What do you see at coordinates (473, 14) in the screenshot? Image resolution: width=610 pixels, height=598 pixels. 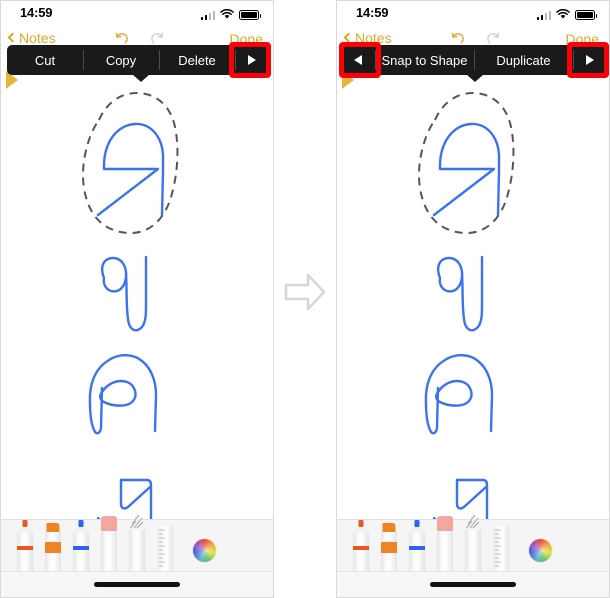 I see `status-bar-after: 14:59` at bounding box center [473, 14].